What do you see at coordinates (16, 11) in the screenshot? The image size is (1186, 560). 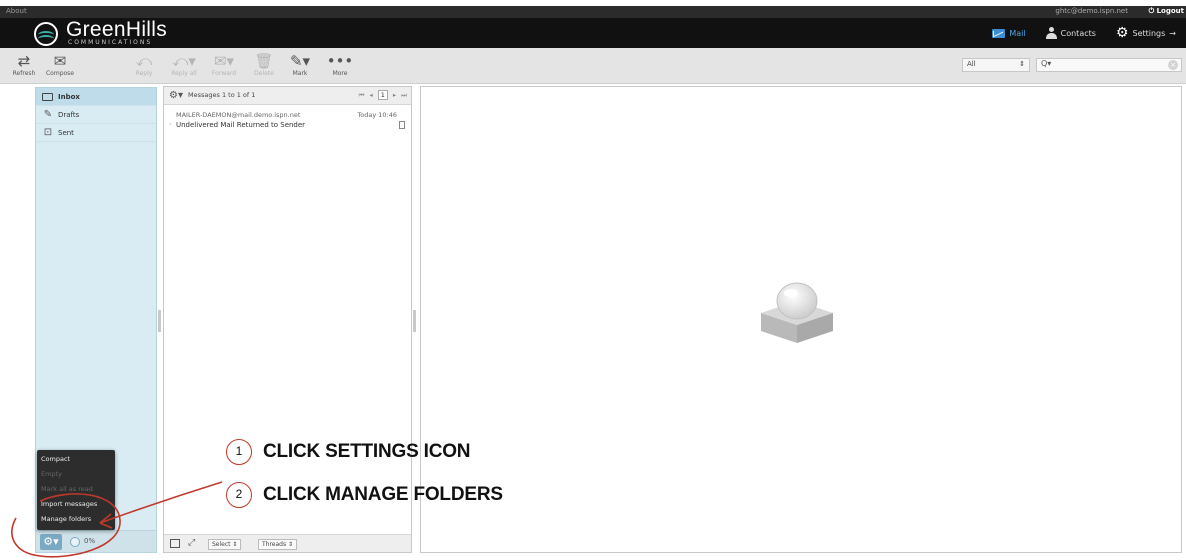 I see `about-link: About` at bounding box center [16, 11].